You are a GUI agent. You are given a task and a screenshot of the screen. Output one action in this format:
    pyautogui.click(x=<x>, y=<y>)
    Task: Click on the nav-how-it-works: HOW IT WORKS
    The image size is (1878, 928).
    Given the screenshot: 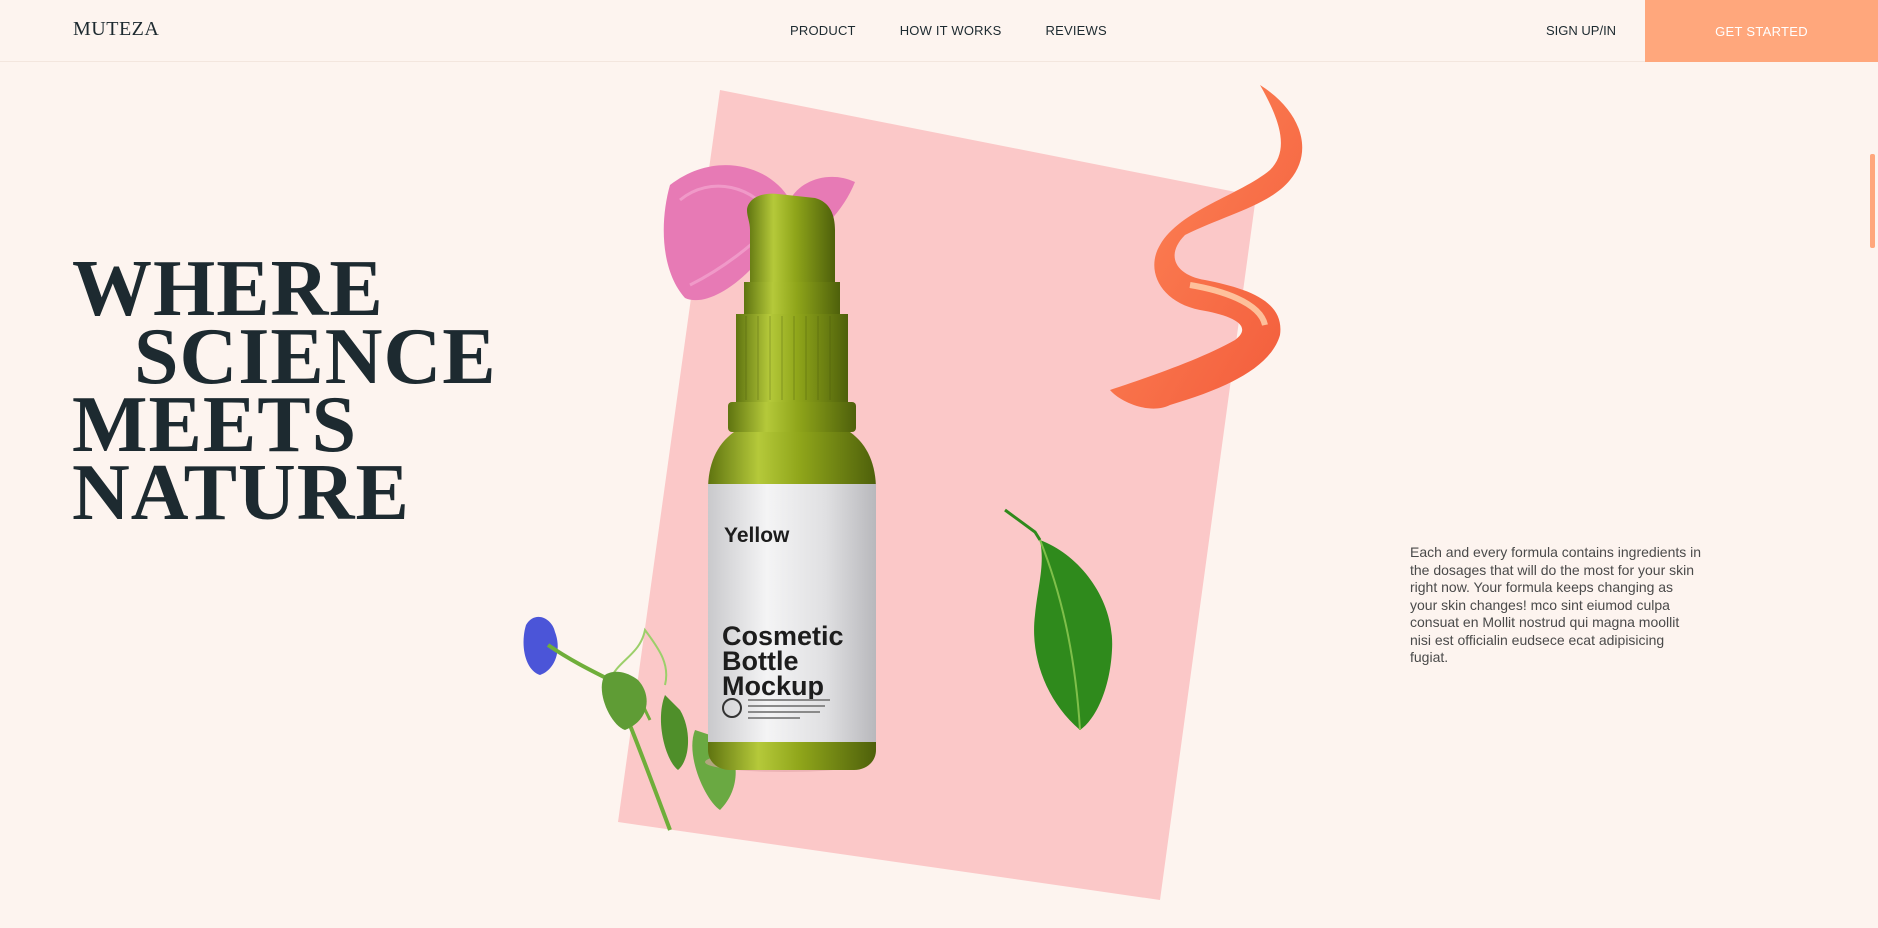 What is the action you would take?
    pyautogui.click(x=951, y=30)
    